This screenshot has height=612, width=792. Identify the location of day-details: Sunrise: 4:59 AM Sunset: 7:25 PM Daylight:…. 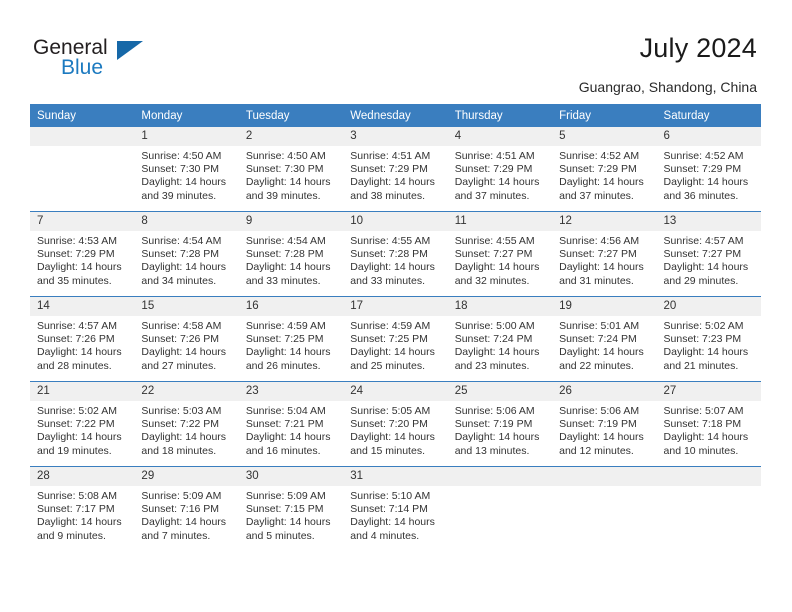
(291, 344).